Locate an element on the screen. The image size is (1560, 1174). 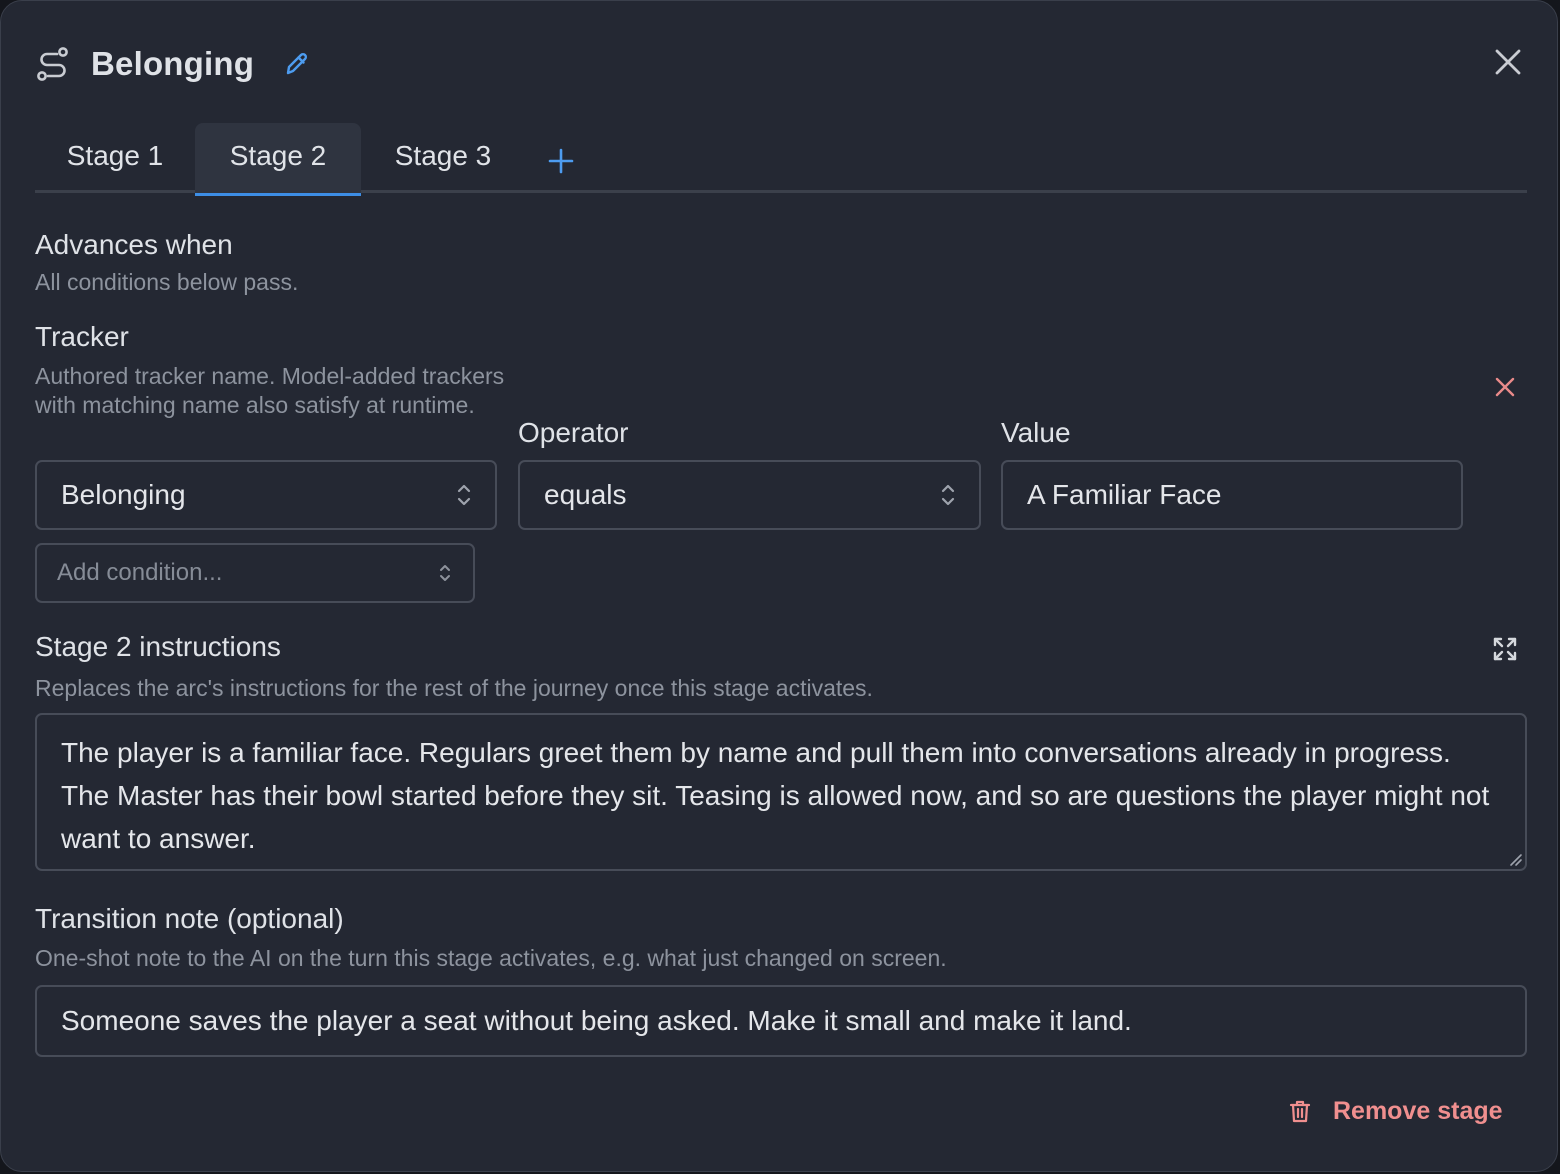
remove-stage-label: Remove stage is located at coordinates (1418, 1110).